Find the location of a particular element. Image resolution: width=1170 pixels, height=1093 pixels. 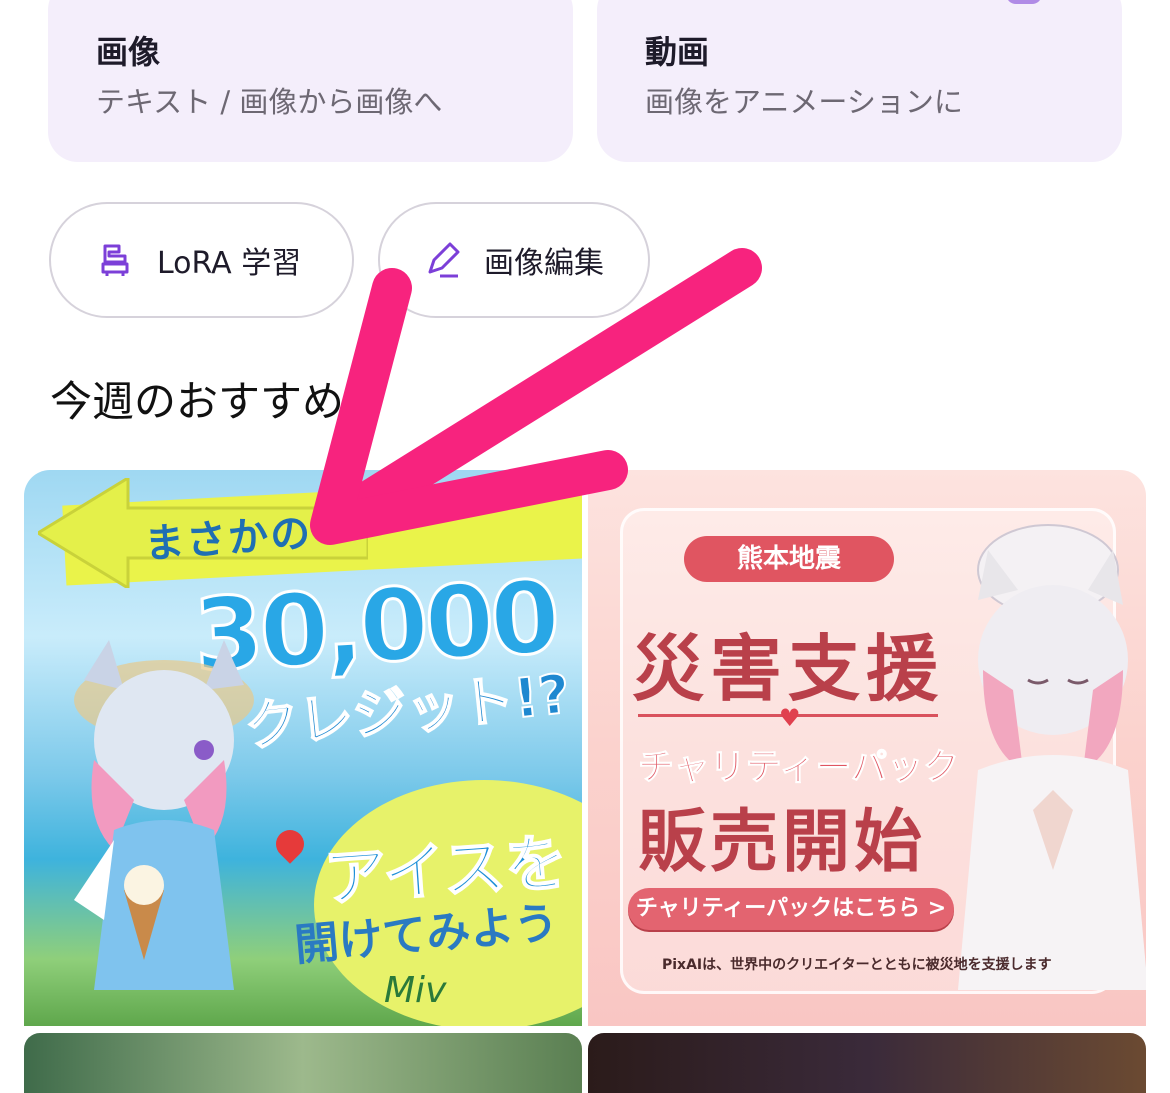

earthquake-tag: 熊本地震 is located at coordinates (789, 559).